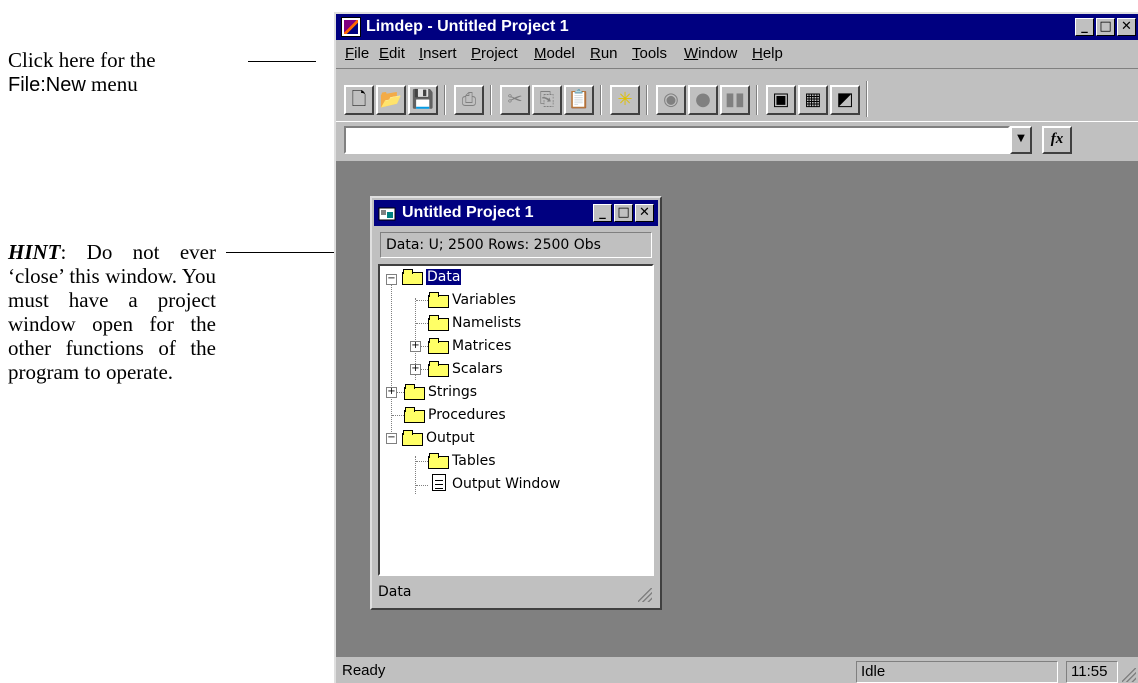 The width and height of the screenshot is (1138, 683). What do you see at coordinates (423, 100) in the screenshot?
I see `save-icon: 💾` at bounding box center [423, 100].